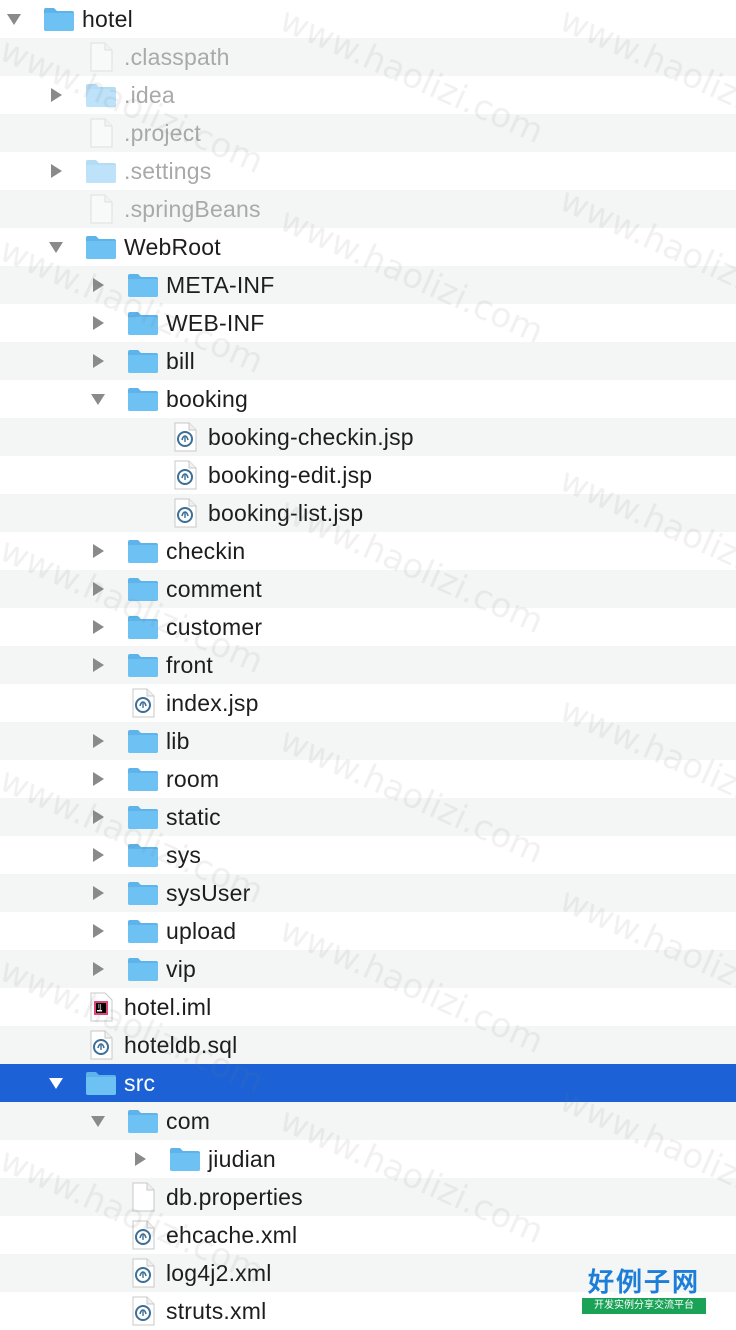 The height and width of the screenshot is (1330, 736). What do you see at coordinates (368, 817) in the screenshot?
I see `tree-folder-static: static` at bounding box center [368, 817].